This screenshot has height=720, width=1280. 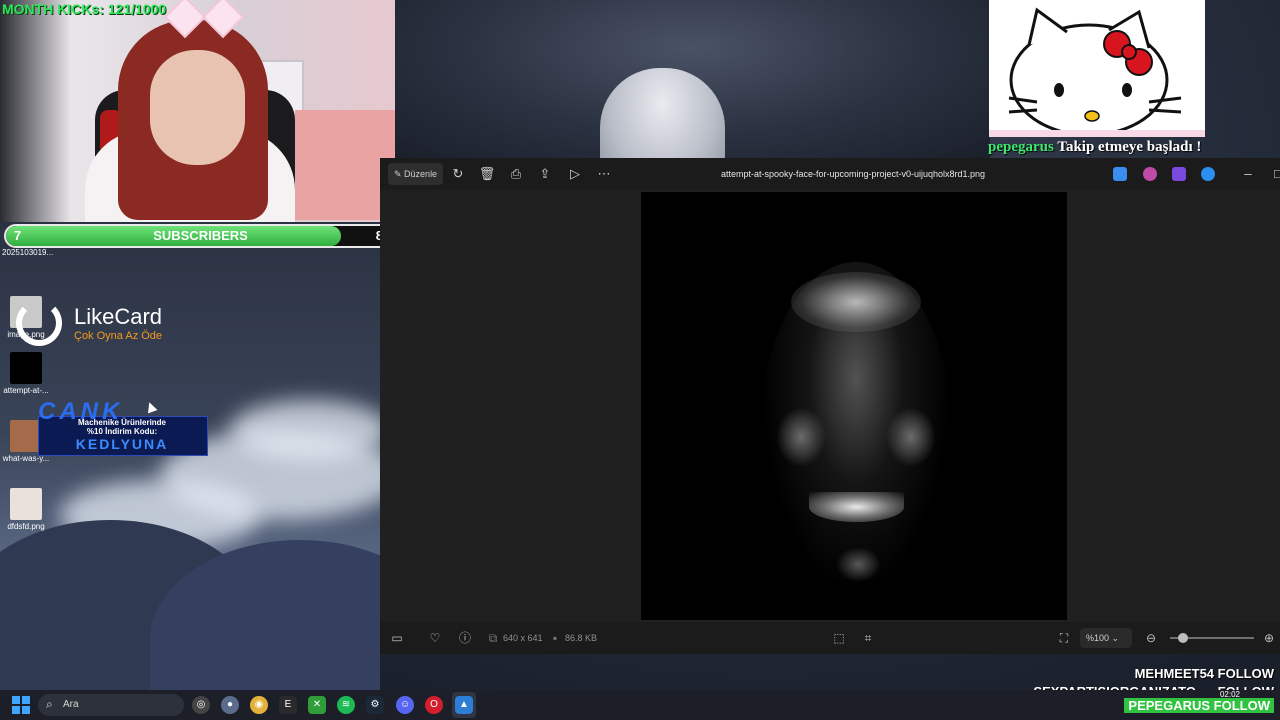 I want to click on zoom-value: %100, so click(x=1098, y=638).